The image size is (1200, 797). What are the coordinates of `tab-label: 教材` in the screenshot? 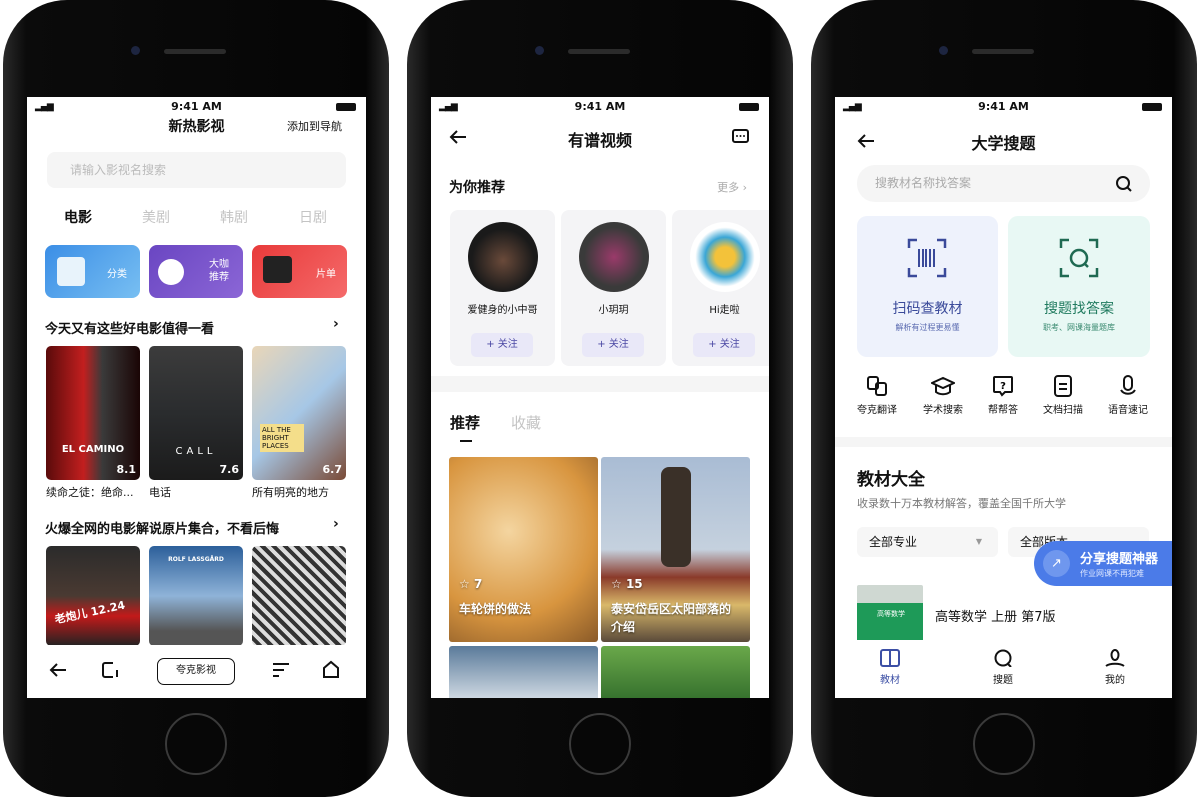 It's located at (890, 680).